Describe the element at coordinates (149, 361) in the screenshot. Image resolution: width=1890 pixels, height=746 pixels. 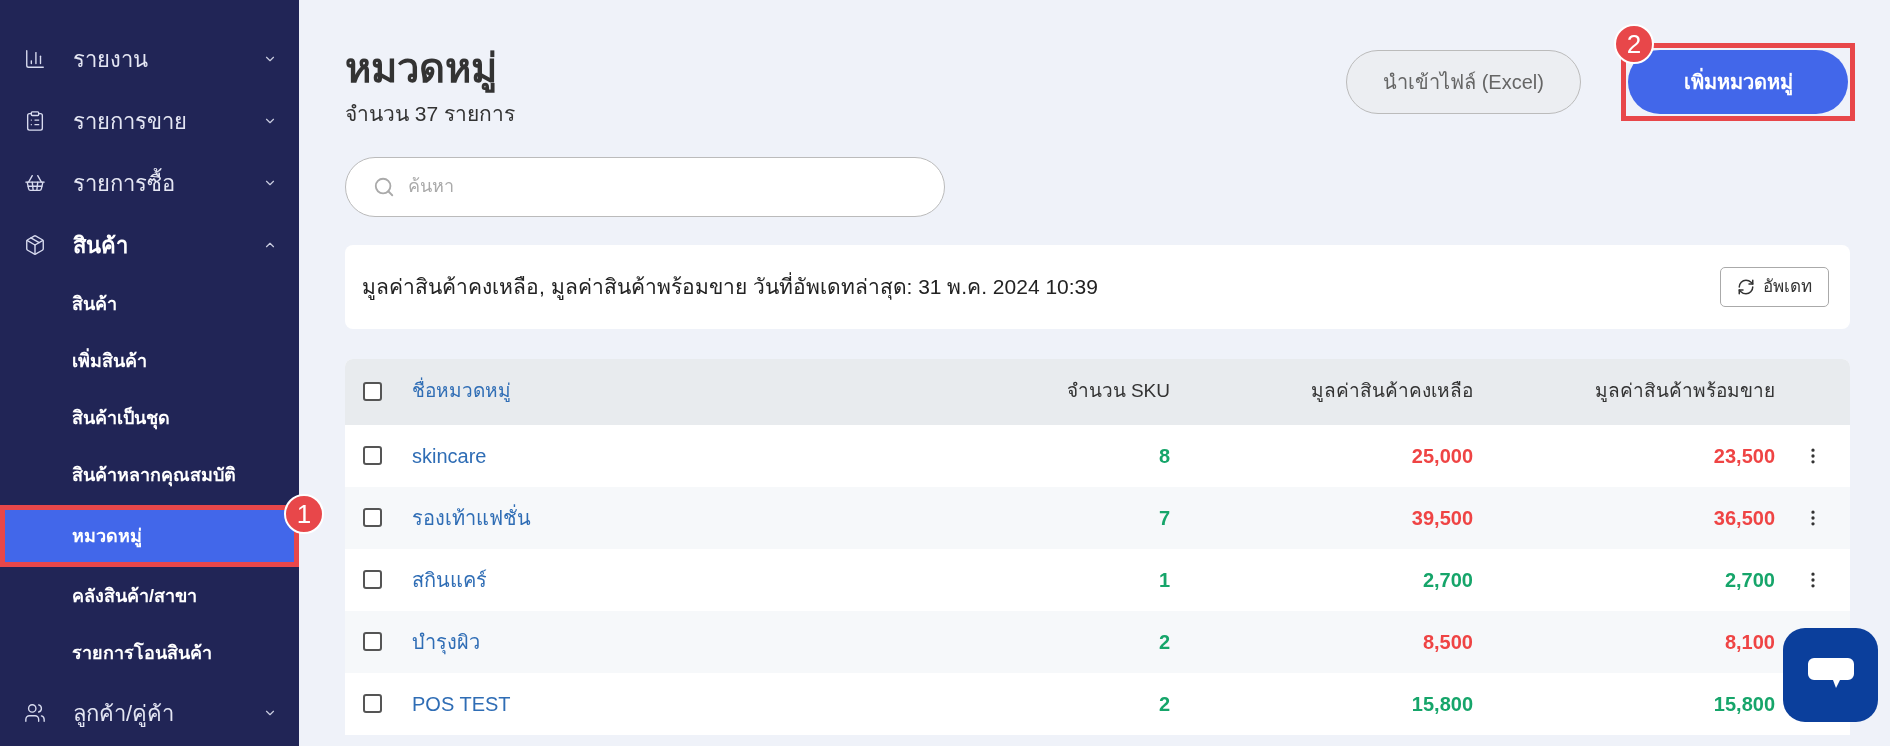
I see `sidebar-subitem: เพิ่มสินค้า` at that location.